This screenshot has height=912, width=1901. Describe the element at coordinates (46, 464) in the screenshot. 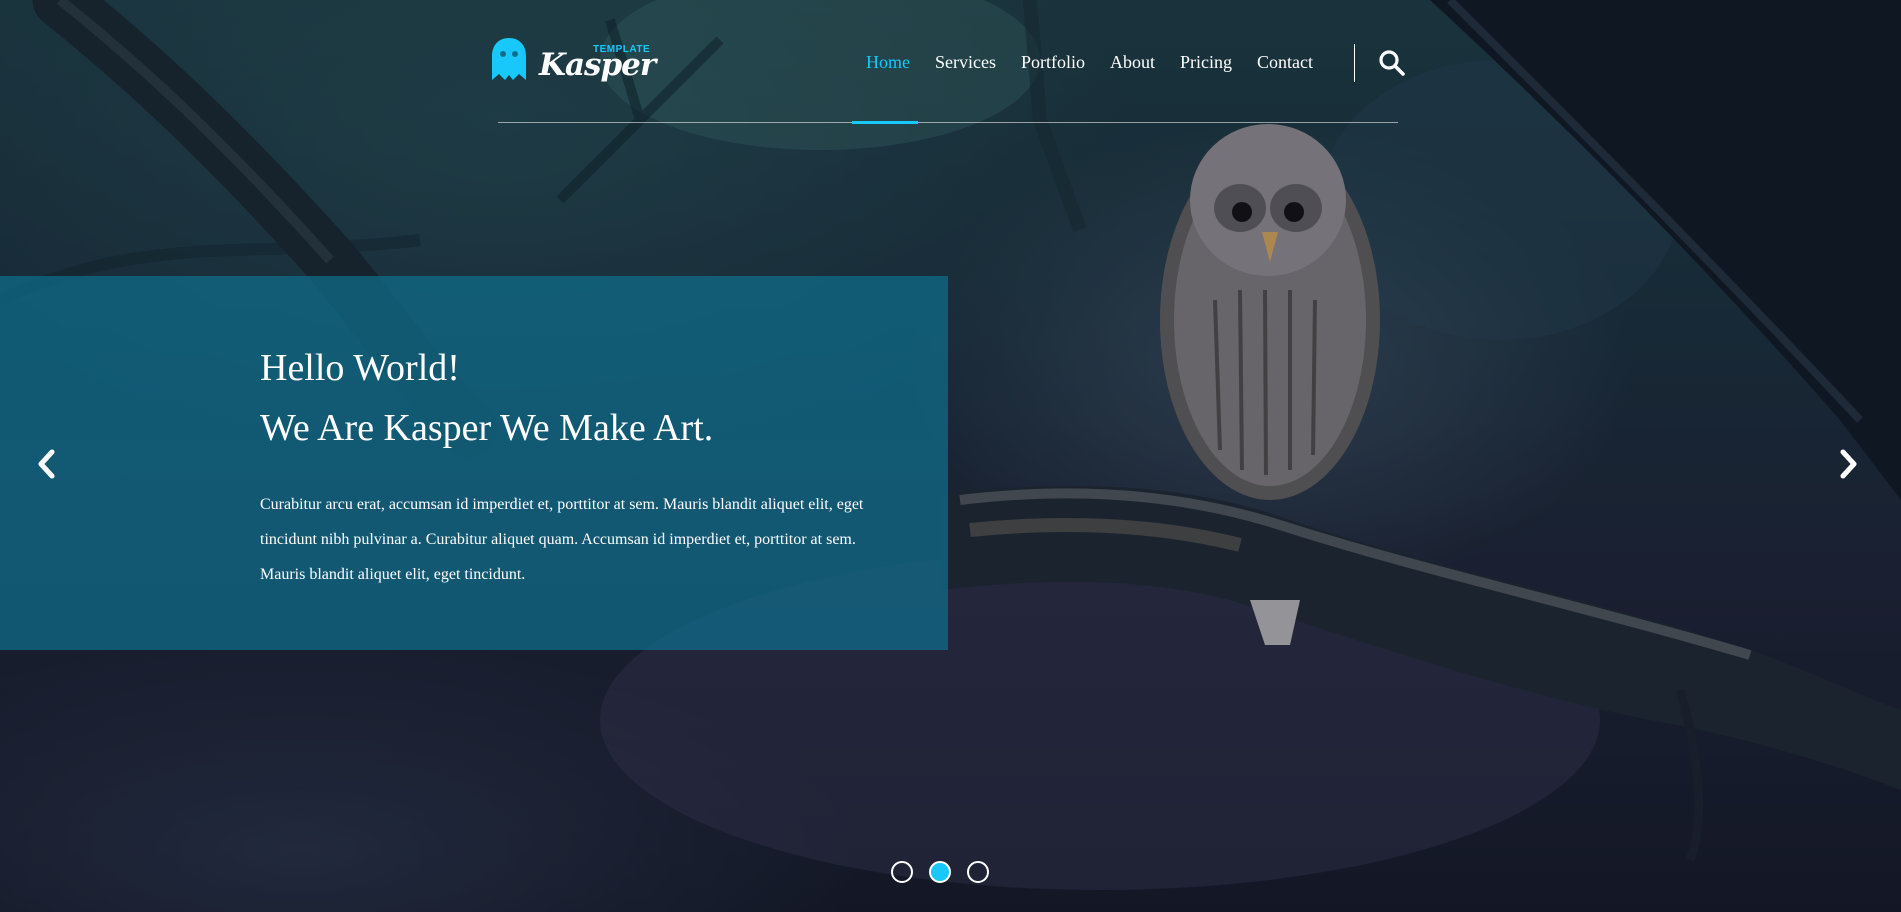

I see `chevron-left-icon` at that location.